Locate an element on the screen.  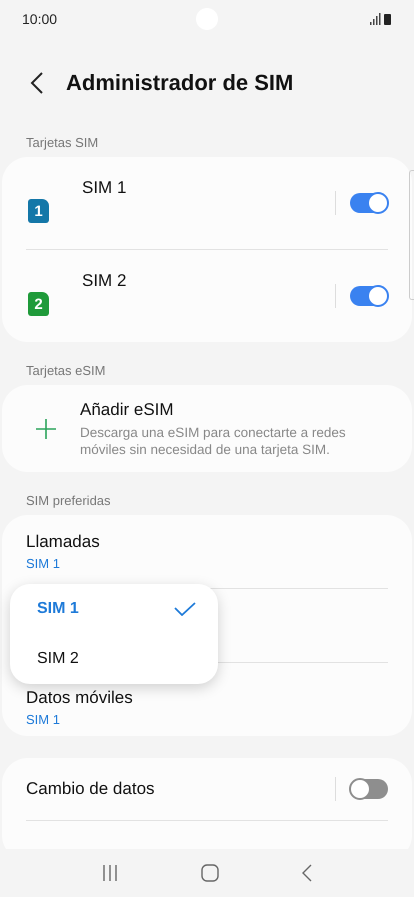
add-esim-description: Descarga una eSIM para conectarte a redes móviles sin necesidad de una tarjeta SIM. is located at coordinates (213, 441).